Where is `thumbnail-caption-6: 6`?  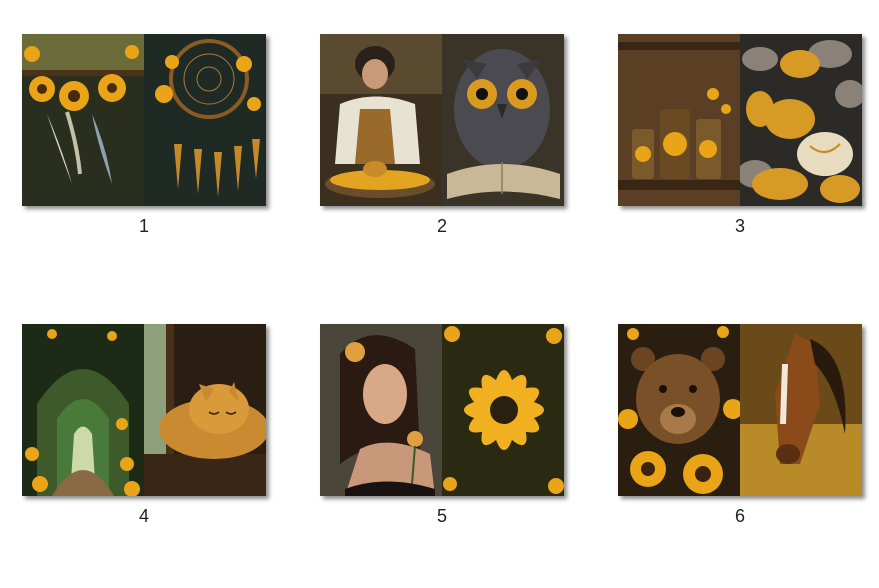 thumbnail-caption-6: 6 is located at coordinates (739, 516).